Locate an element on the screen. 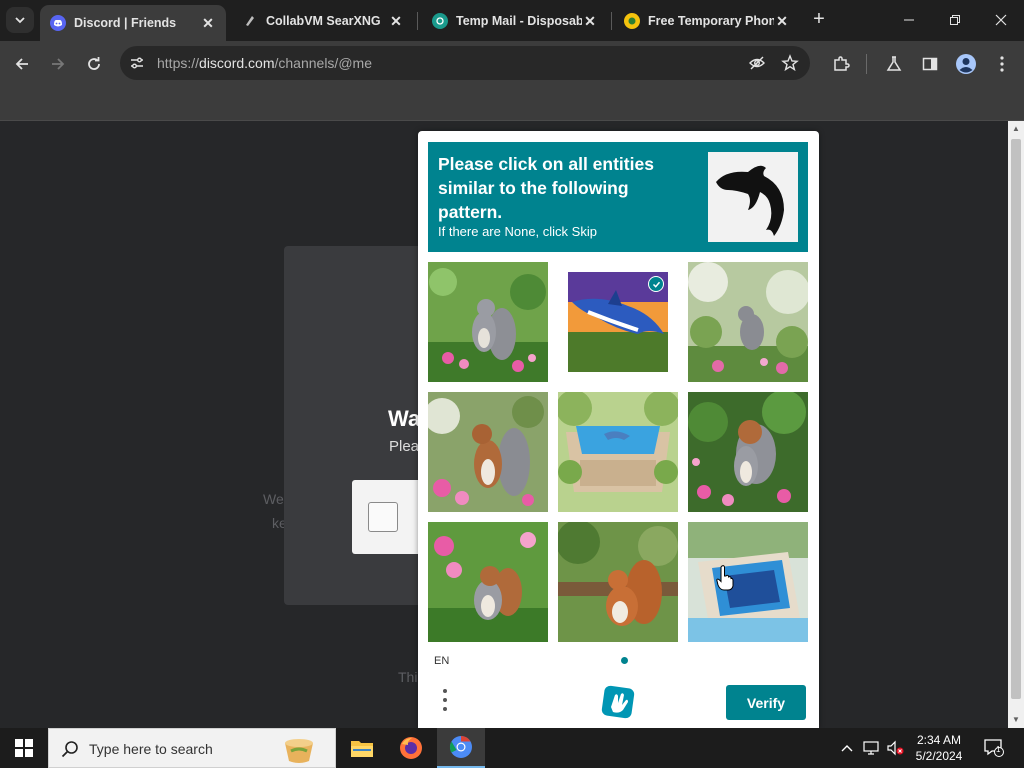  tab-collabvm: CollabVM SearXNG ✕ is located at coordinates (323, 21).